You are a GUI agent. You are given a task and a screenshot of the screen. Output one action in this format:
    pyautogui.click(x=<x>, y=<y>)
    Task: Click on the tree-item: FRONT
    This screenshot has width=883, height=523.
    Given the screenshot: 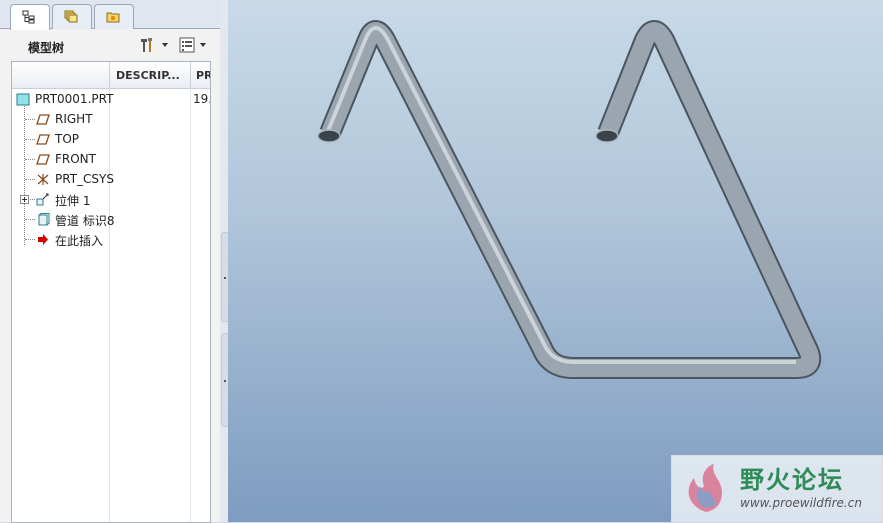 What is the action you would take?
    pyautogui.click(x=111, y=159)
    